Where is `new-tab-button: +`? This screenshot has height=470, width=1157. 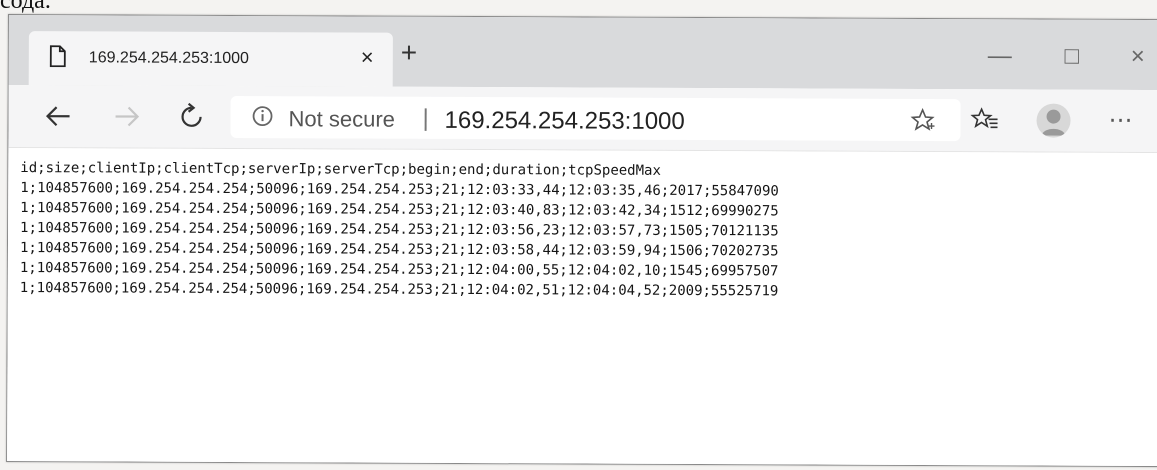
new-tab-button: + is located at coordinates (409, 52).